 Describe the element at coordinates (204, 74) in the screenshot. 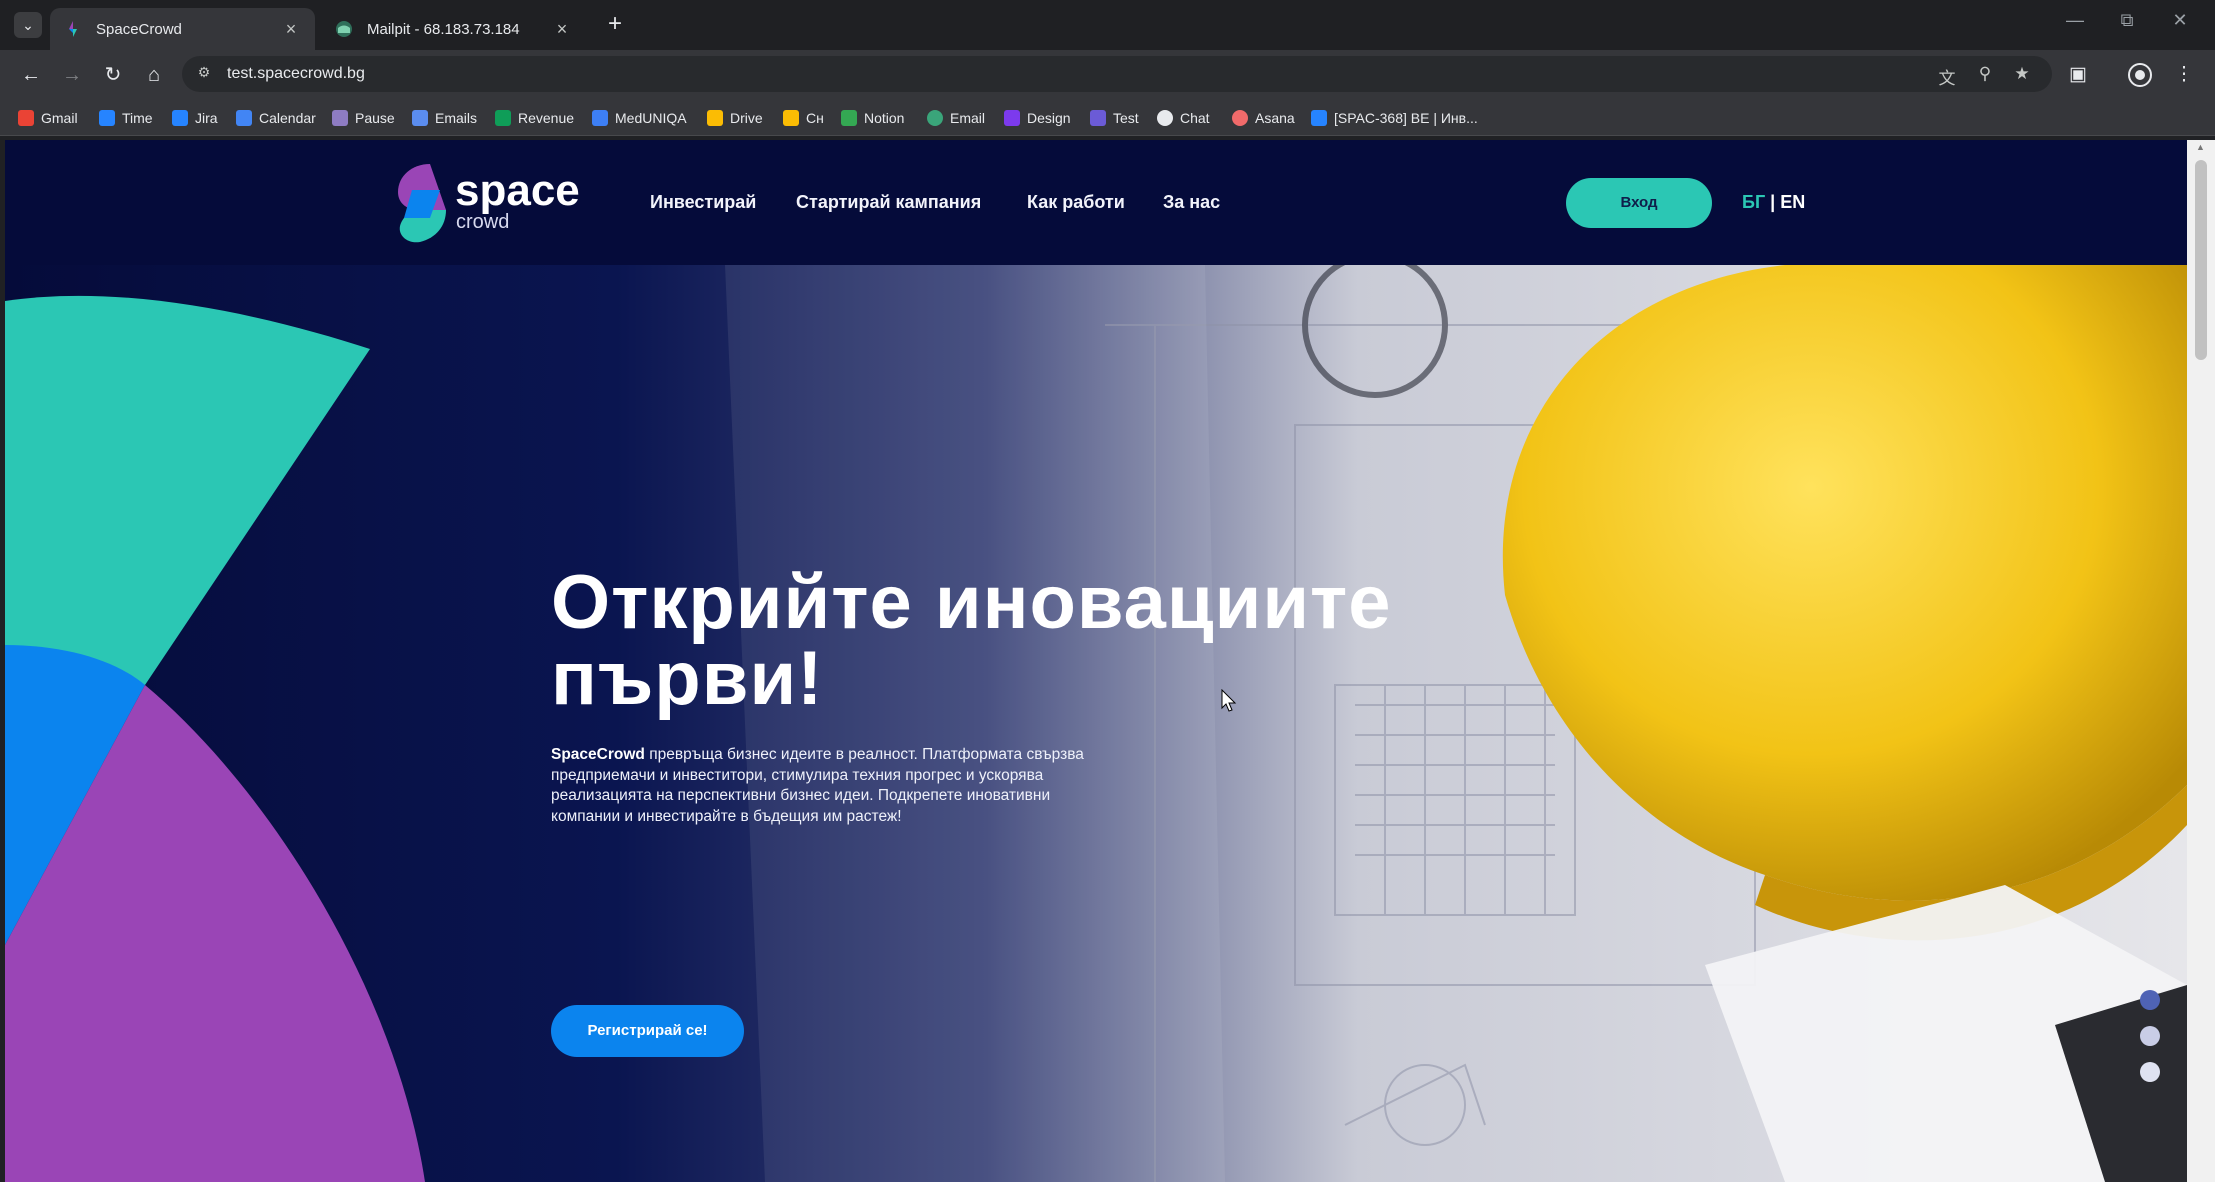

I see `site-info-icon: ⚙` at that location.